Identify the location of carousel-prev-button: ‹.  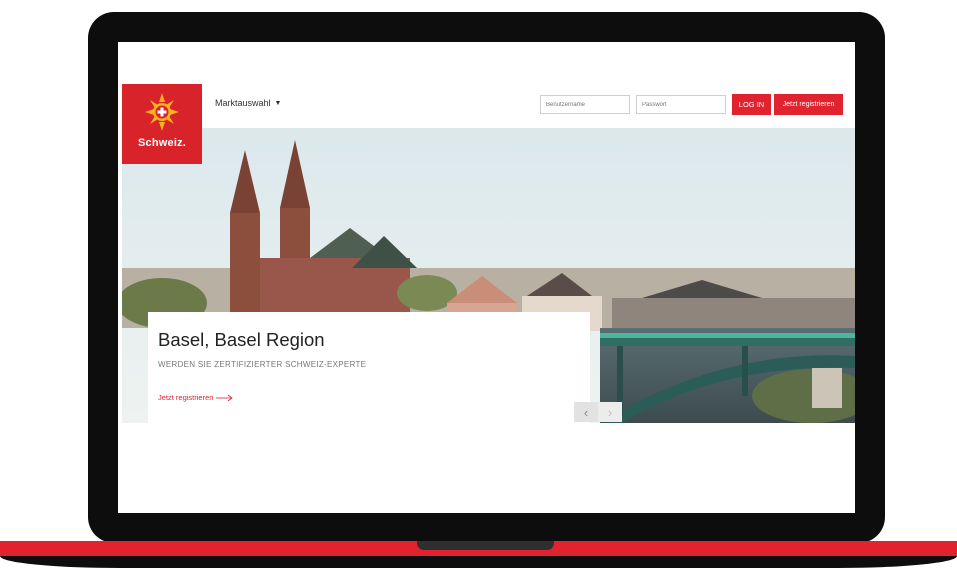
(586, 412).